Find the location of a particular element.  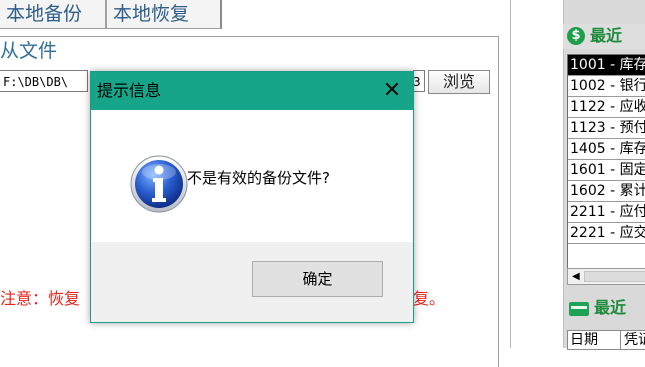

recent-accounts-title: 最近 is located at coordinates (606, 35).